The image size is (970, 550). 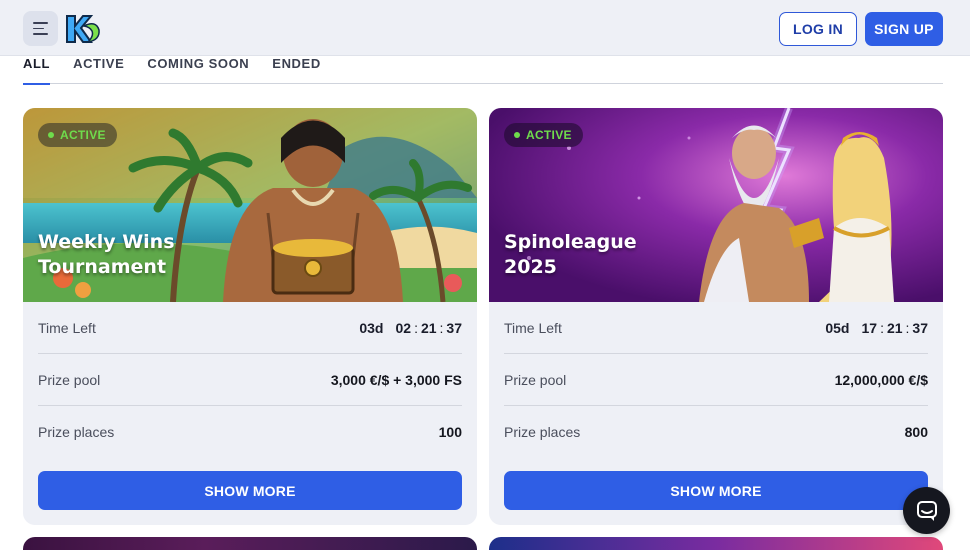 I want to click on tab-coming-soon: COMING SOON, so click(x=198, y=70).